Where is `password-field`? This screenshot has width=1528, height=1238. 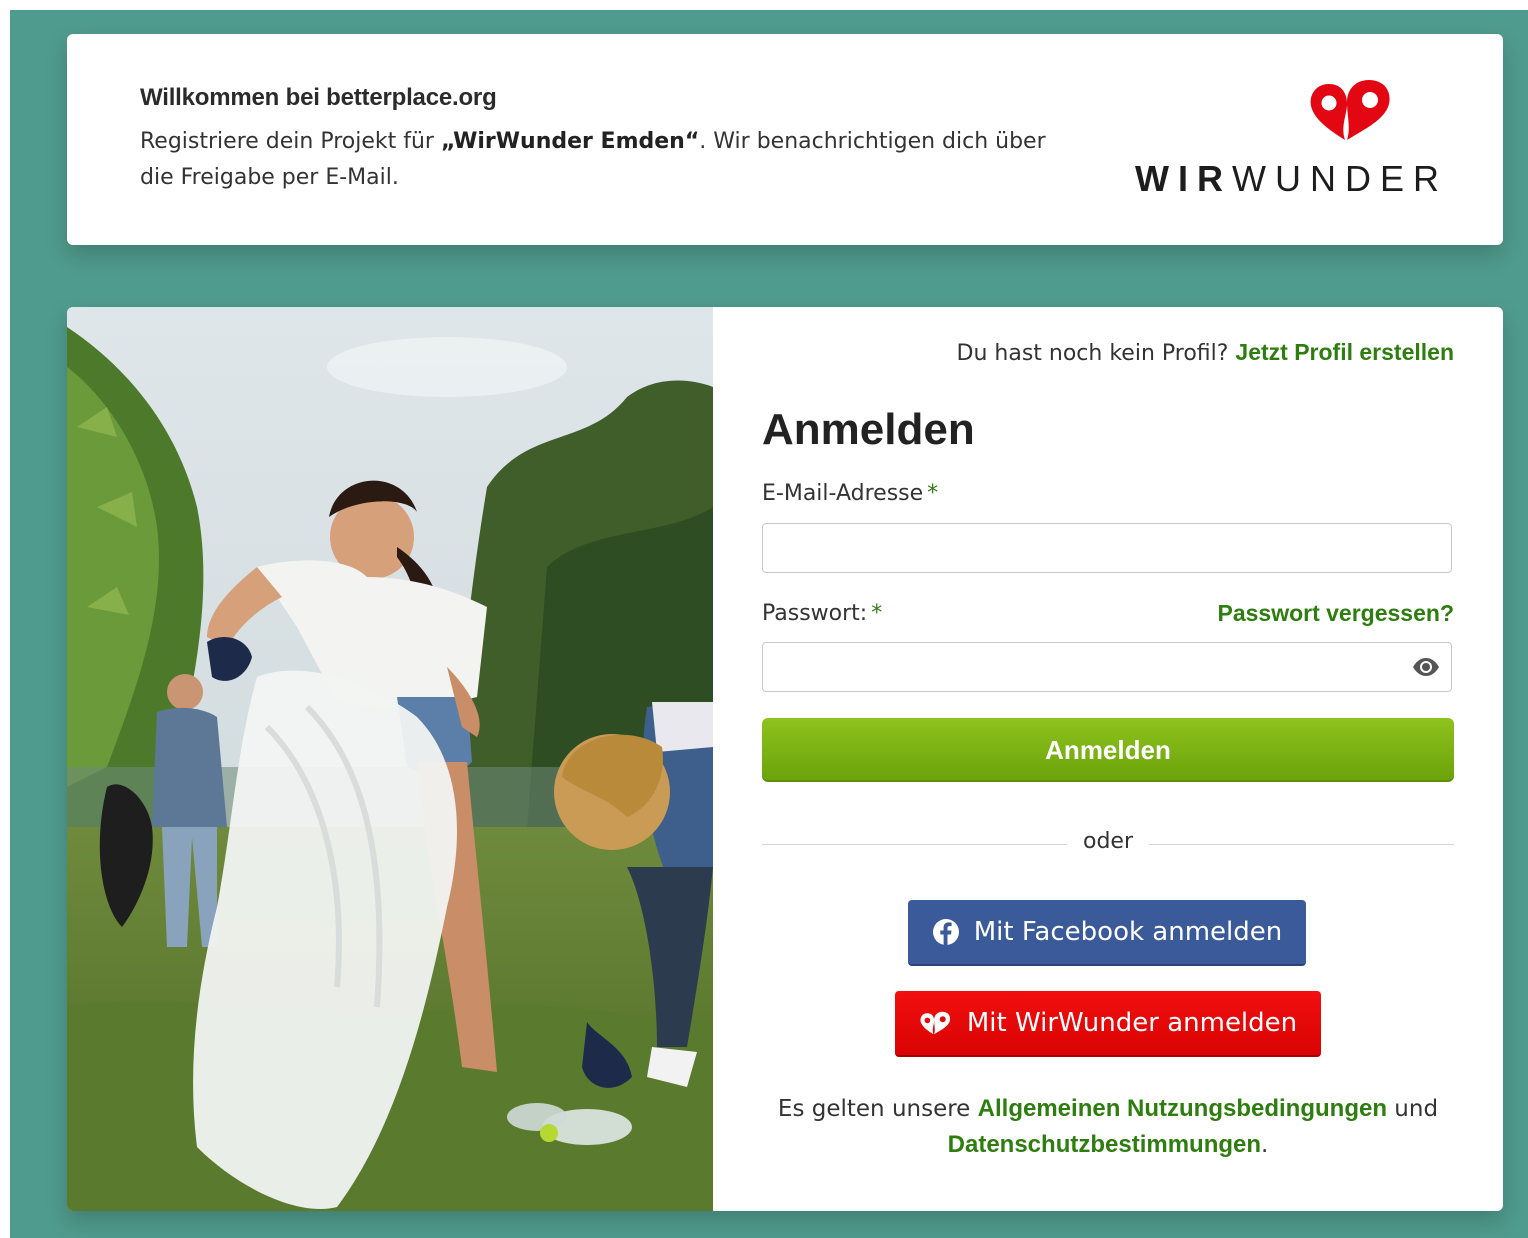 password-field is located at coordinates (1107, 667).